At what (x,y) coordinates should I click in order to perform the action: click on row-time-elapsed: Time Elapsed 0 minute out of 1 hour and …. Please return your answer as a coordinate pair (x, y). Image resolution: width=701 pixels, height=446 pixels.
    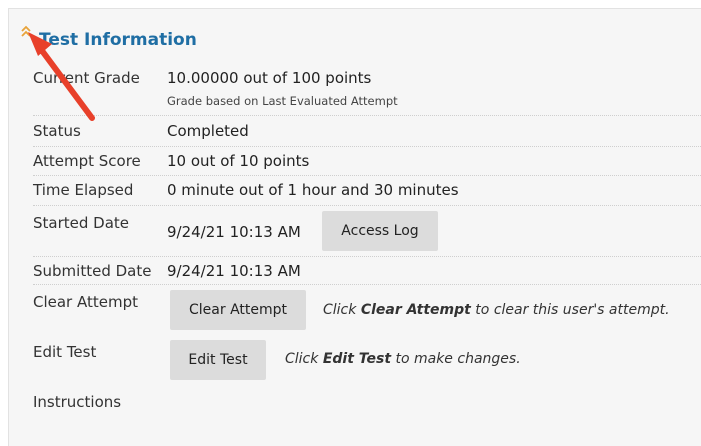
    Looking at the image, I should click on (367, 191).